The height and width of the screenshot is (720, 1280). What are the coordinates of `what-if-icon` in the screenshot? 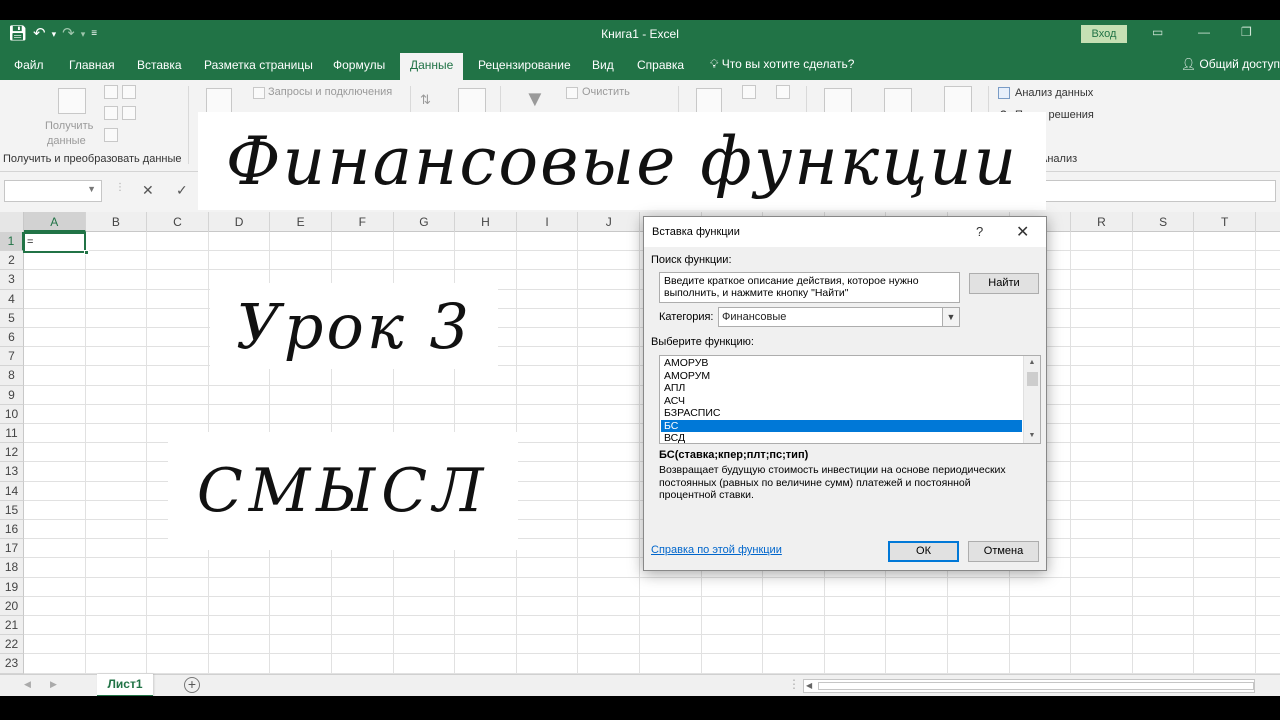 It's located at (838, 101).